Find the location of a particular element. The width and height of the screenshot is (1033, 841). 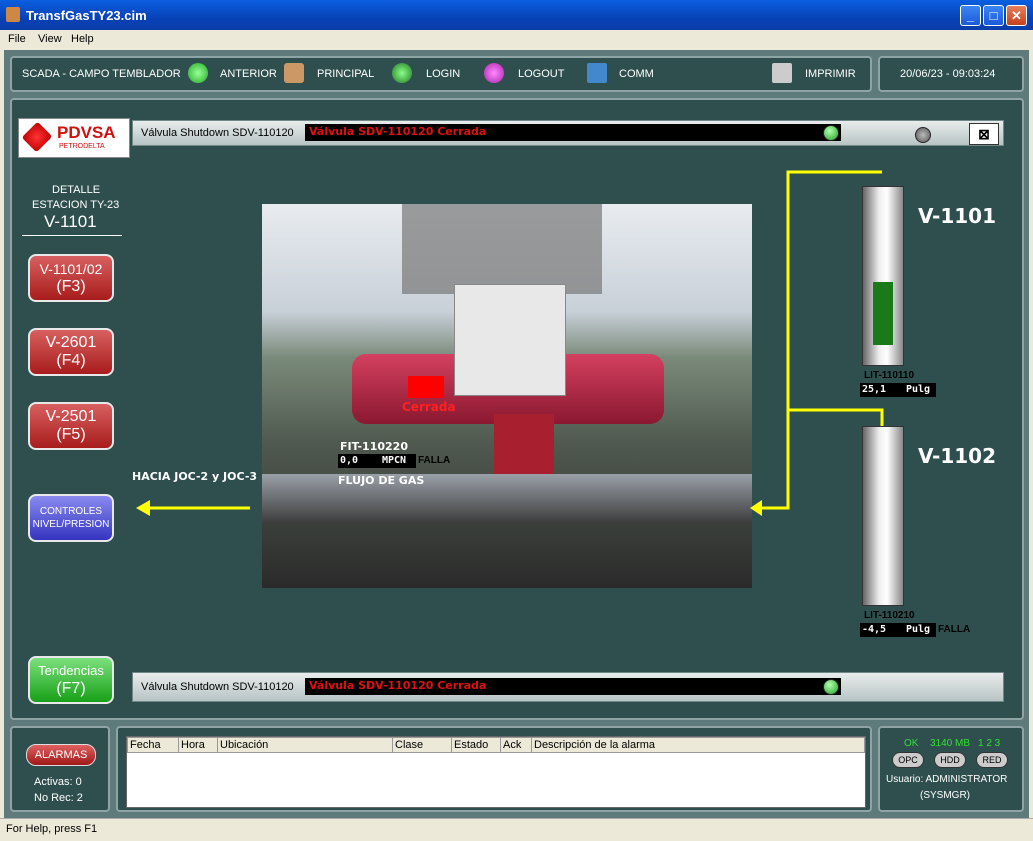

logout-users-icon is located at coordinates (494, 73).